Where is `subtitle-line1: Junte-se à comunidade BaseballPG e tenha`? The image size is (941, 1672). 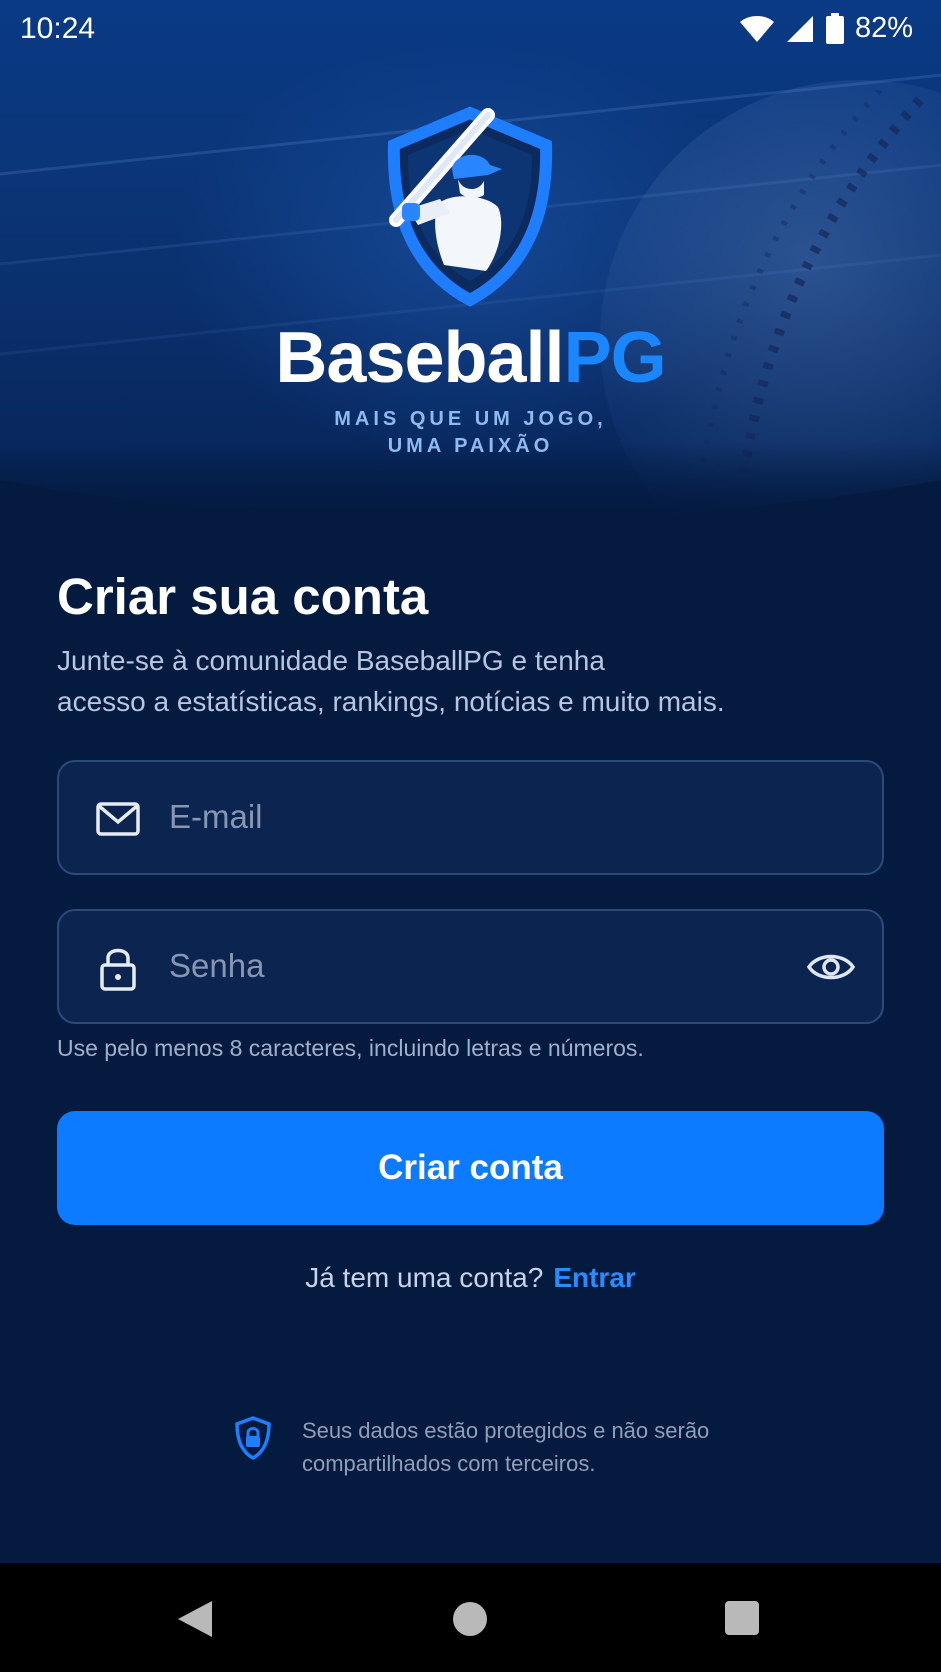
subtitle-line1: Junte-se à comunidade BaseballPG e tenha is located at coordinates (331, 660).